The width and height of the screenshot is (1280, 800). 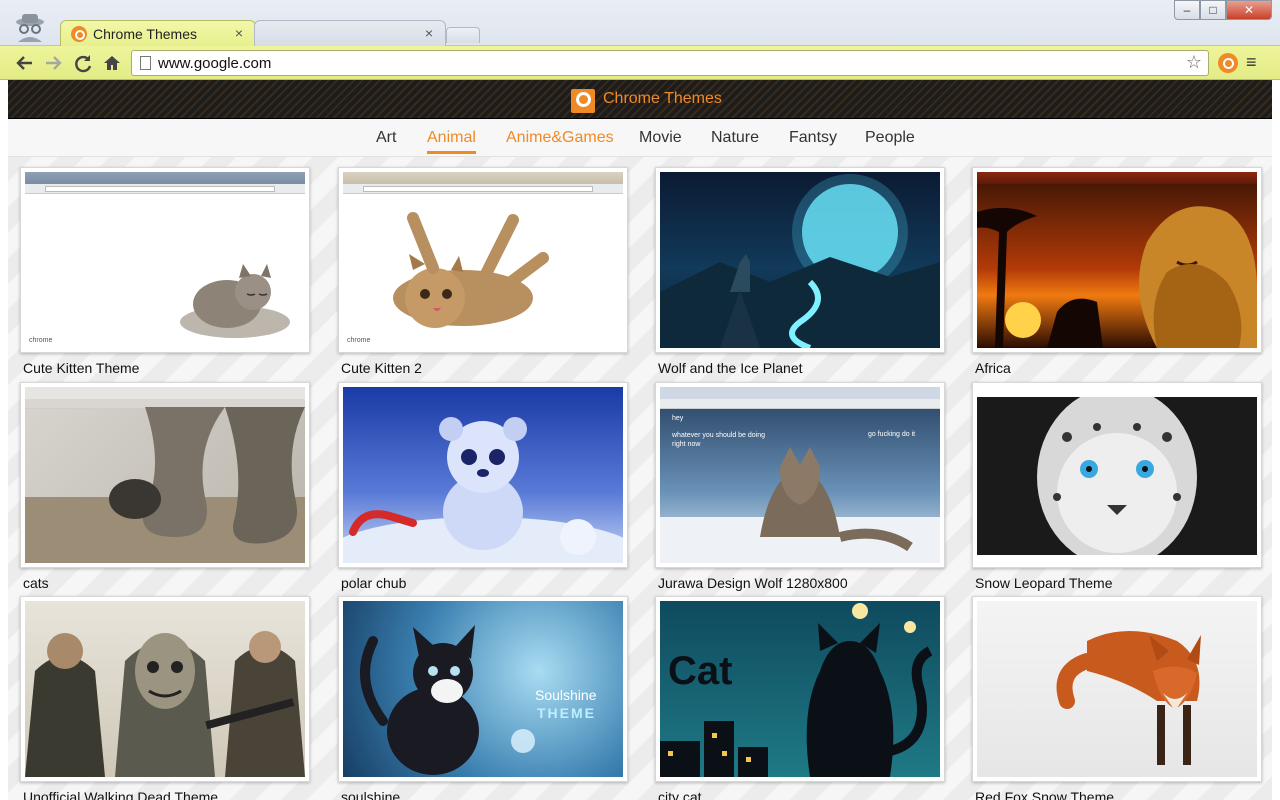 What do you see at coordinates (83, 63) in the screenshot?
I see `reload-icon` at bounding box center [83, 63].